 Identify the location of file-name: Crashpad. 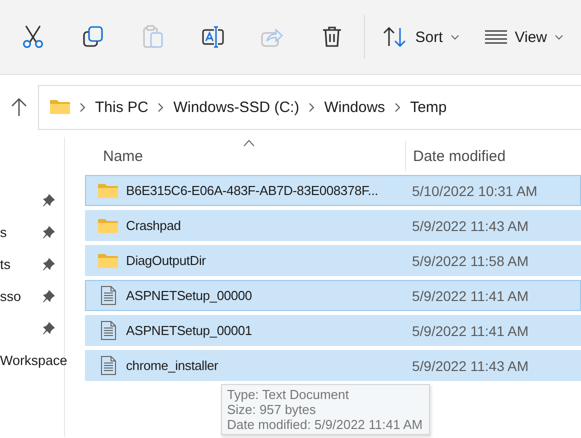
(154, 225).